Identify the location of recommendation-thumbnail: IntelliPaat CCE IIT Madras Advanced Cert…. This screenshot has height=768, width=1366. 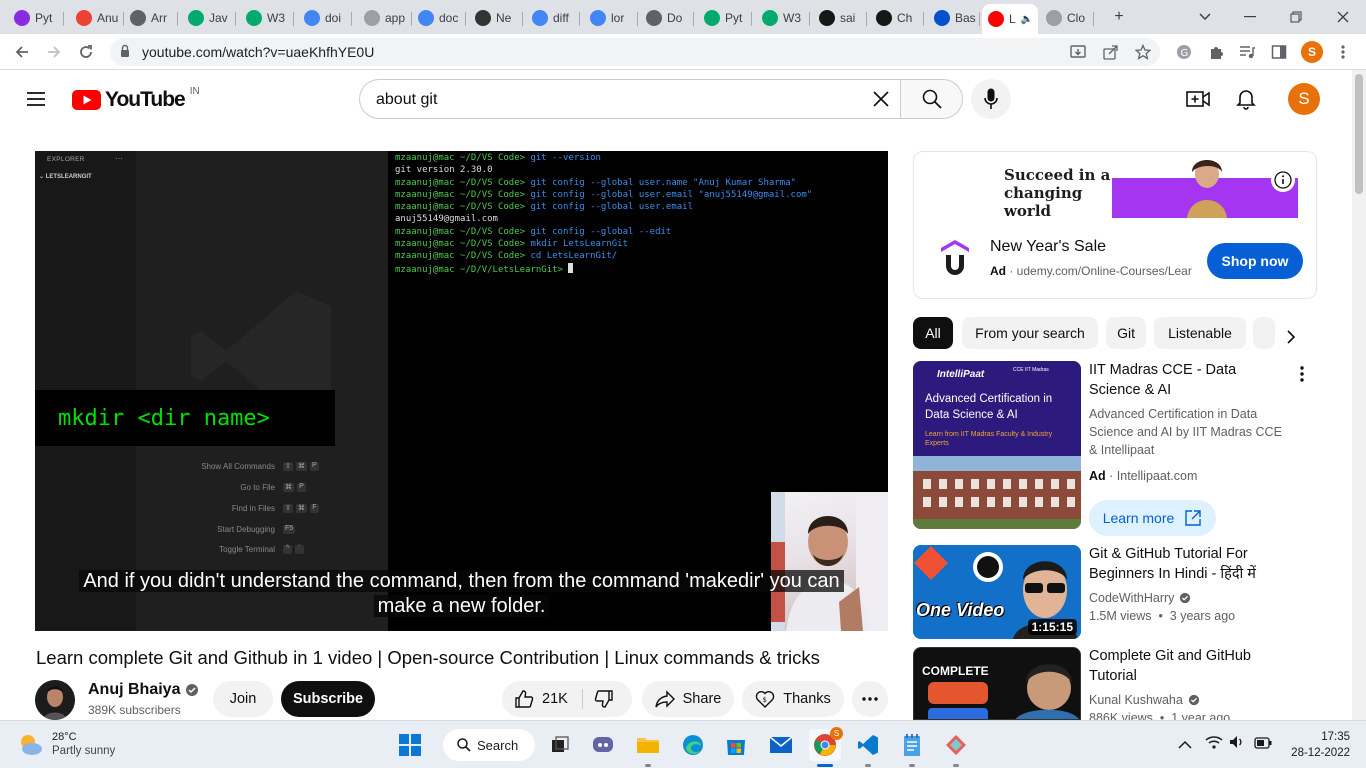
(997, 445).